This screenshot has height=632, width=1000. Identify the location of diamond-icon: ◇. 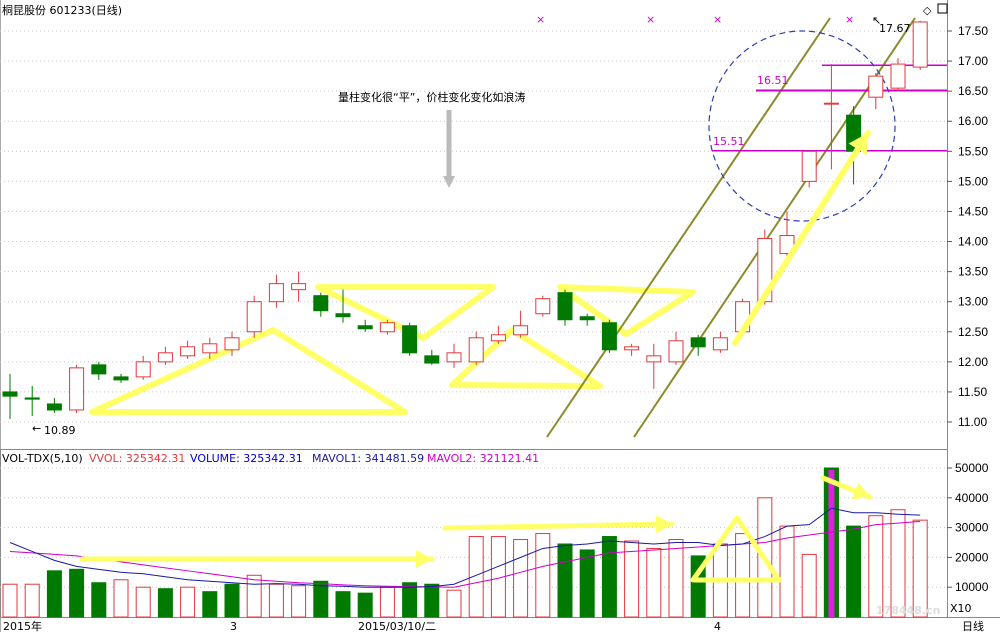
(927, 10).